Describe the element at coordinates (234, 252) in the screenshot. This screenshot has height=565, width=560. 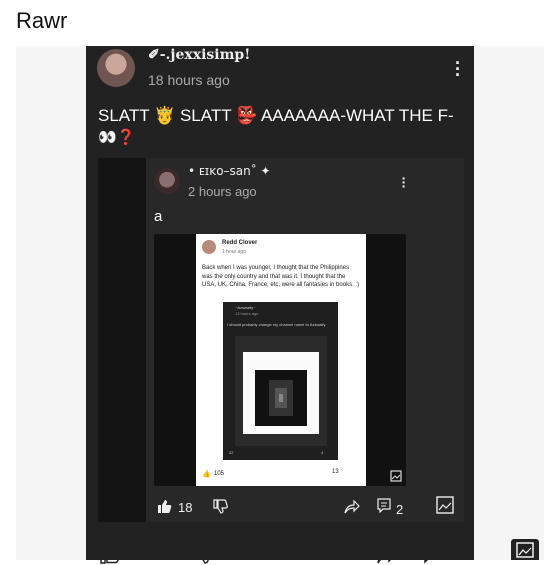
I see `shot-time: 1 hour ago` at that location.